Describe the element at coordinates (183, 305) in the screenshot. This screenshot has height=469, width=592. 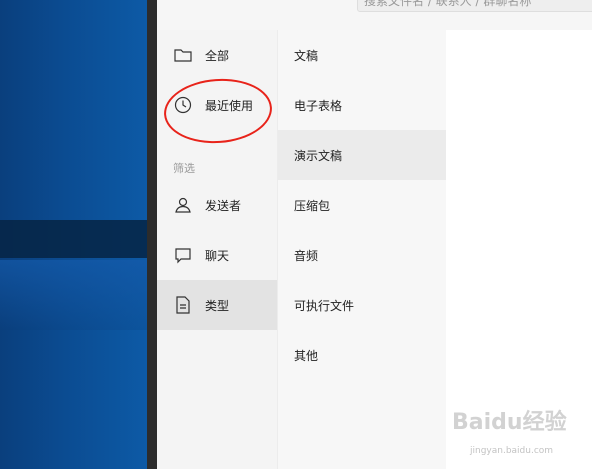
I see `document-icon` at that location.